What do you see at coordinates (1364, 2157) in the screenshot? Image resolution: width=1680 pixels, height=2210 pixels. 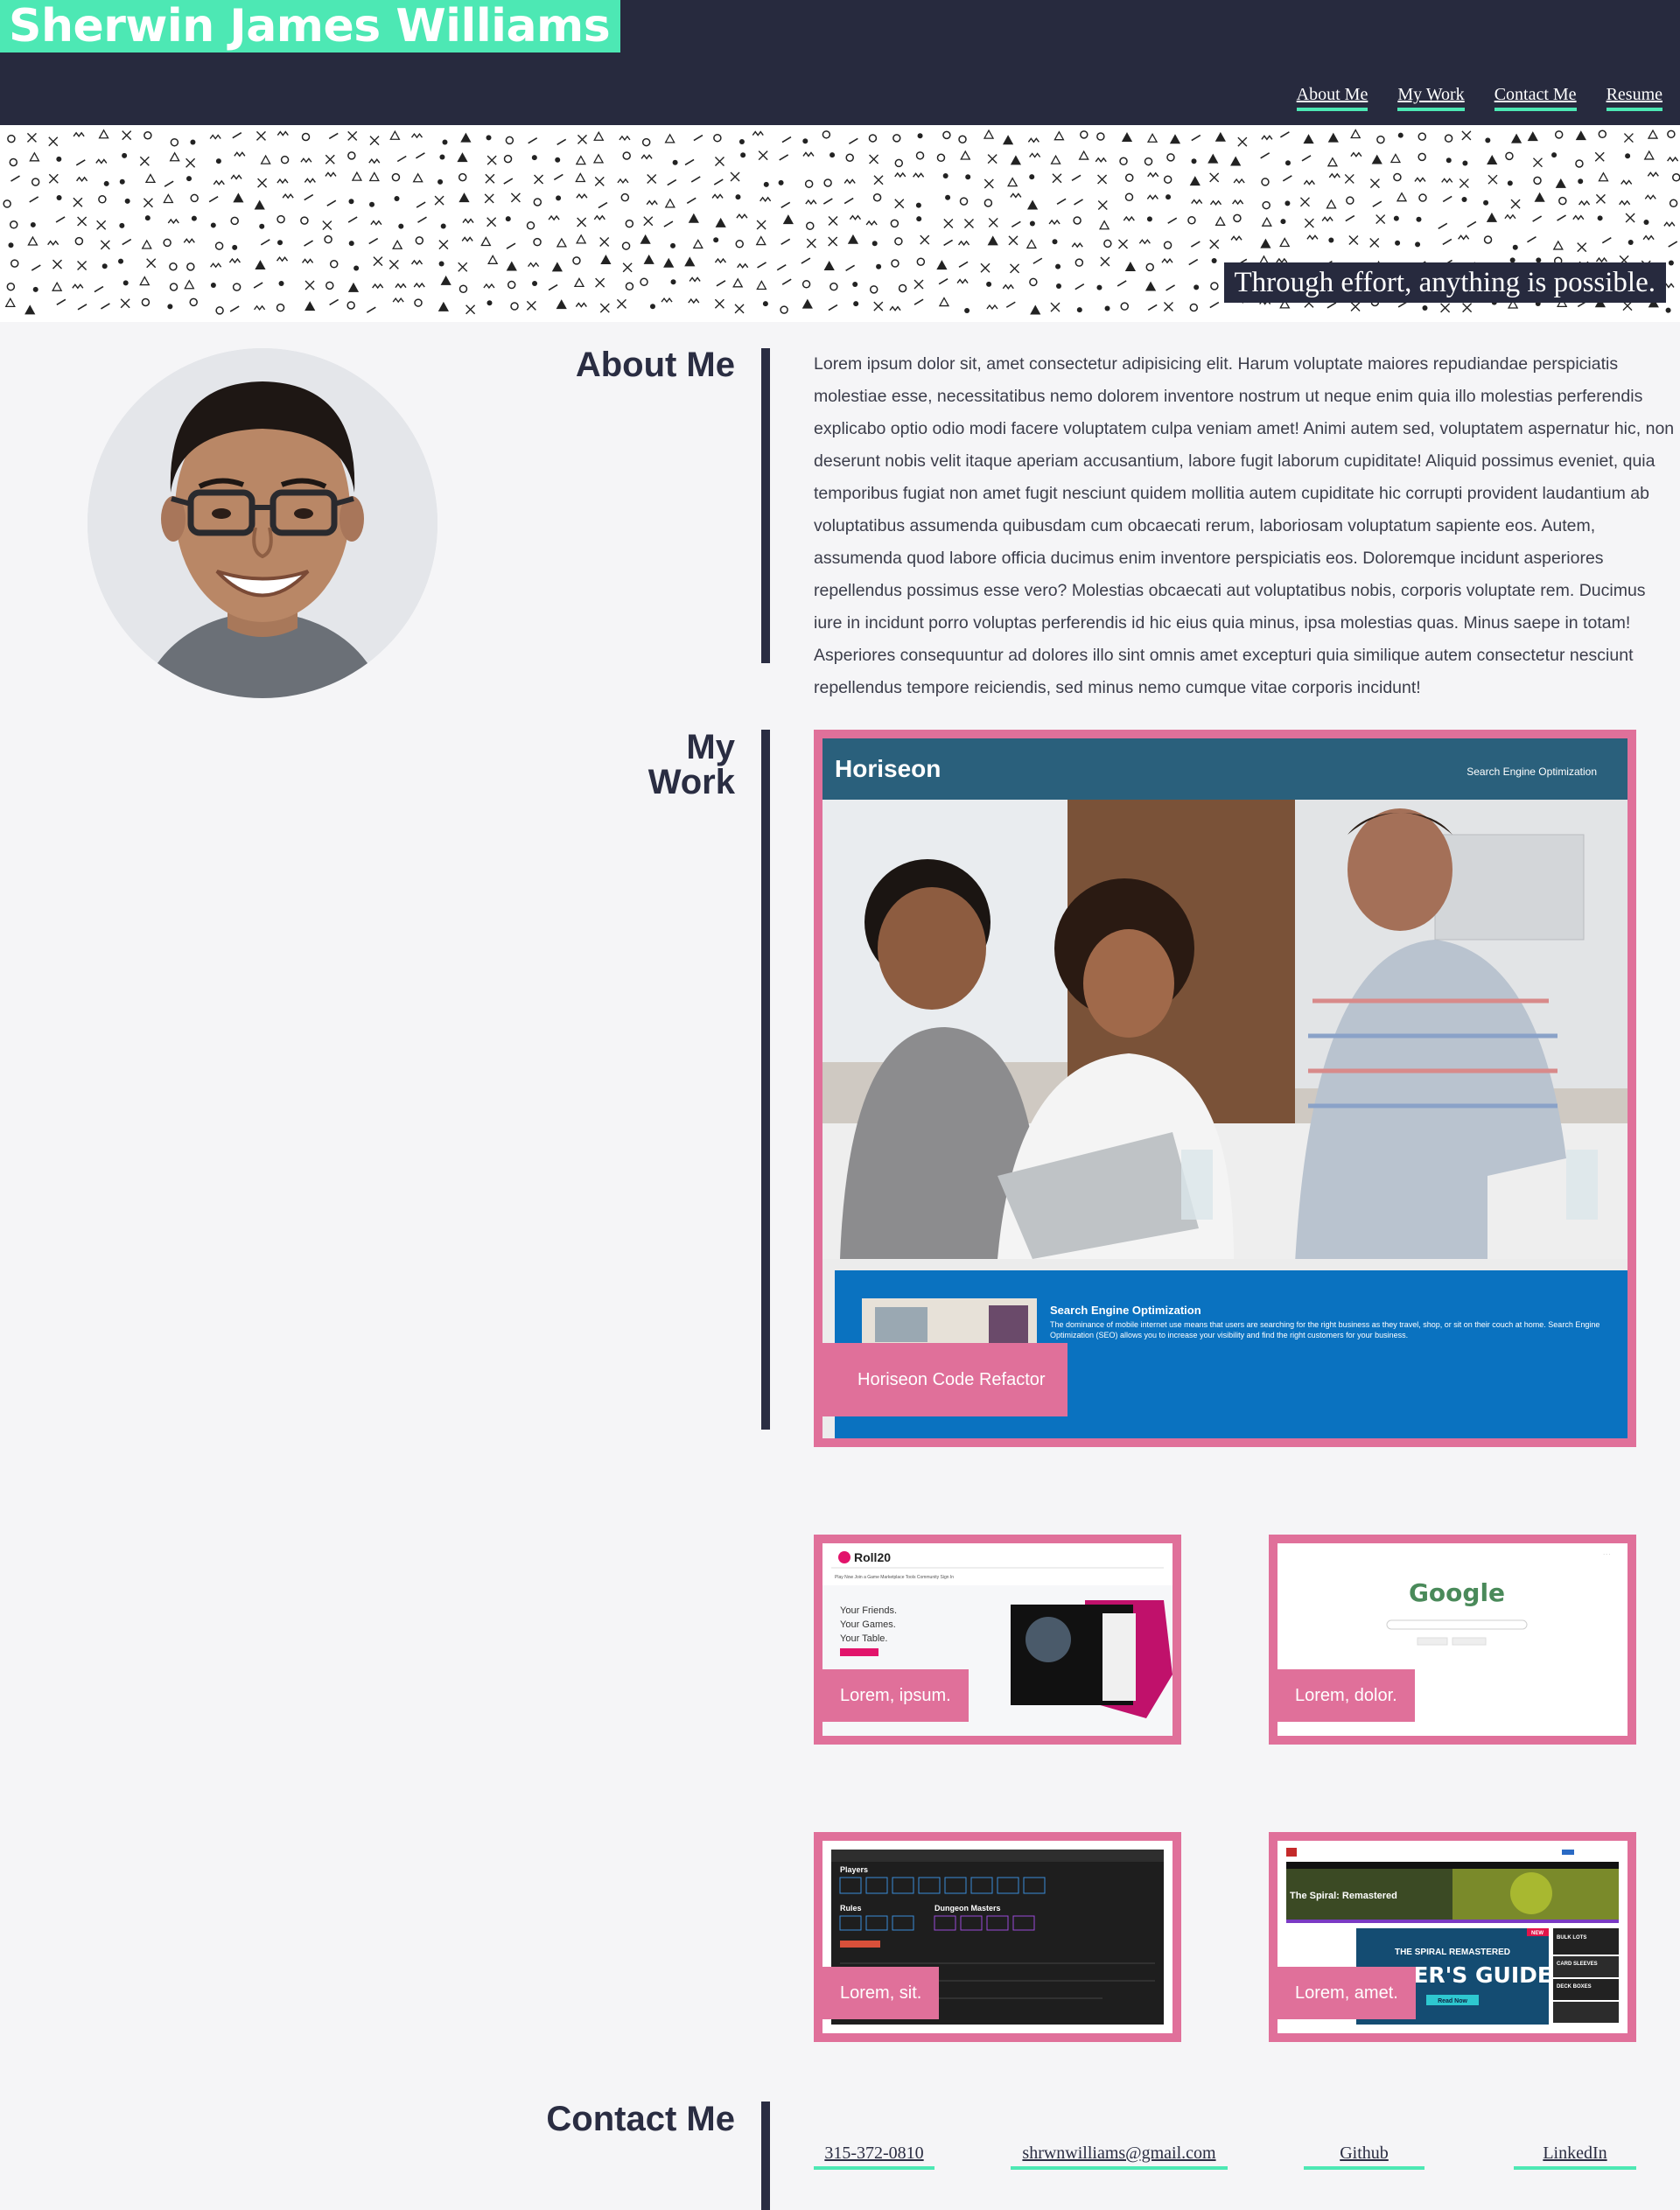 I see `contact-github-link: Github` at bounding box center [1364, 2157].